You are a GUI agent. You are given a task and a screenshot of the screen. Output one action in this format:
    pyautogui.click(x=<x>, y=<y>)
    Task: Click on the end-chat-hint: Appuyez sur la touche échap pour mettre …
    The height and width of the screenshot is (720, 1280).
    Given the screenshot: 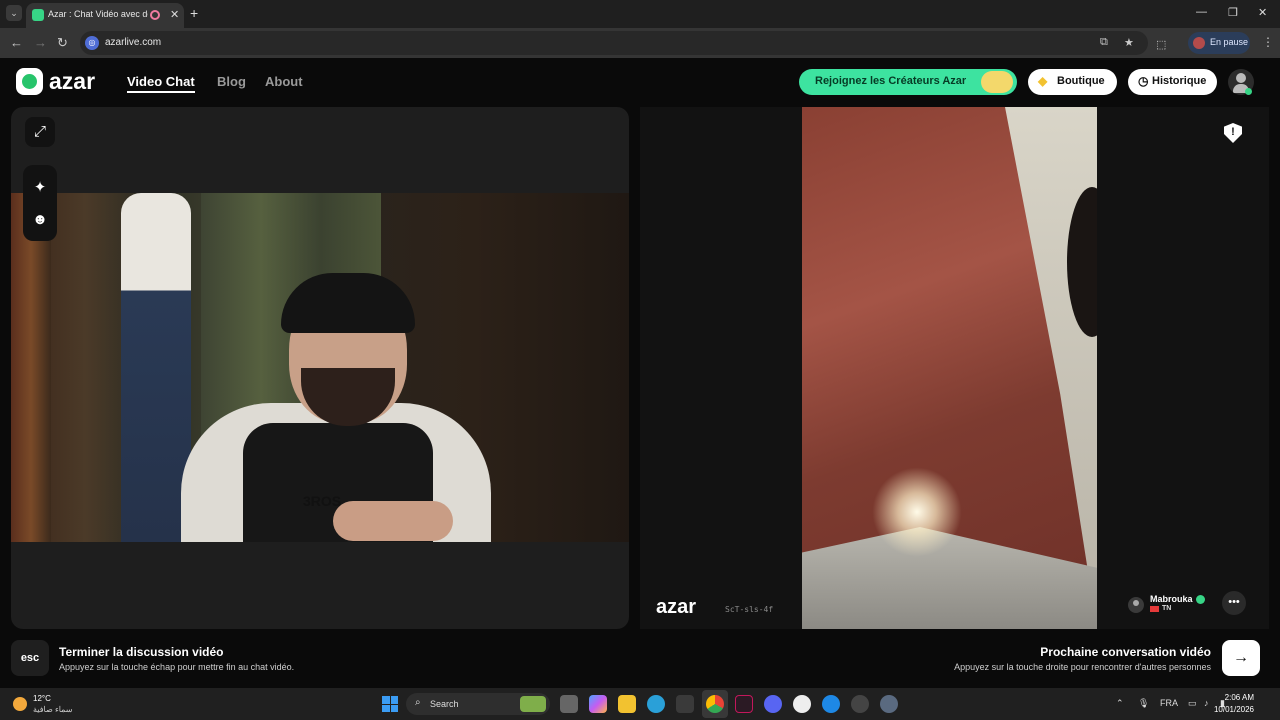 What is the action you would take?
    pyautogui.click(x=177, y=667)
    